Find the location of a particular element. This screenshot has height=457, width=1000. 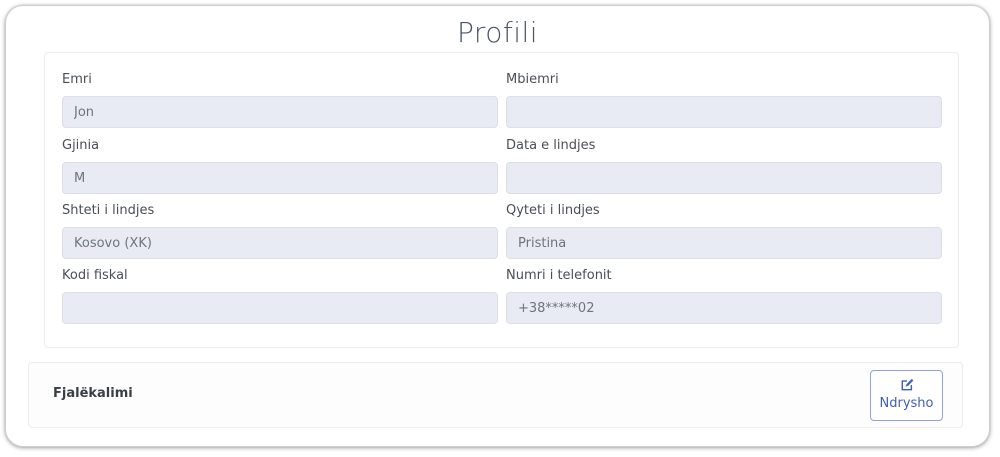

fiscal-code-label: Kodi fiskal is located at coordinates (95, 275).